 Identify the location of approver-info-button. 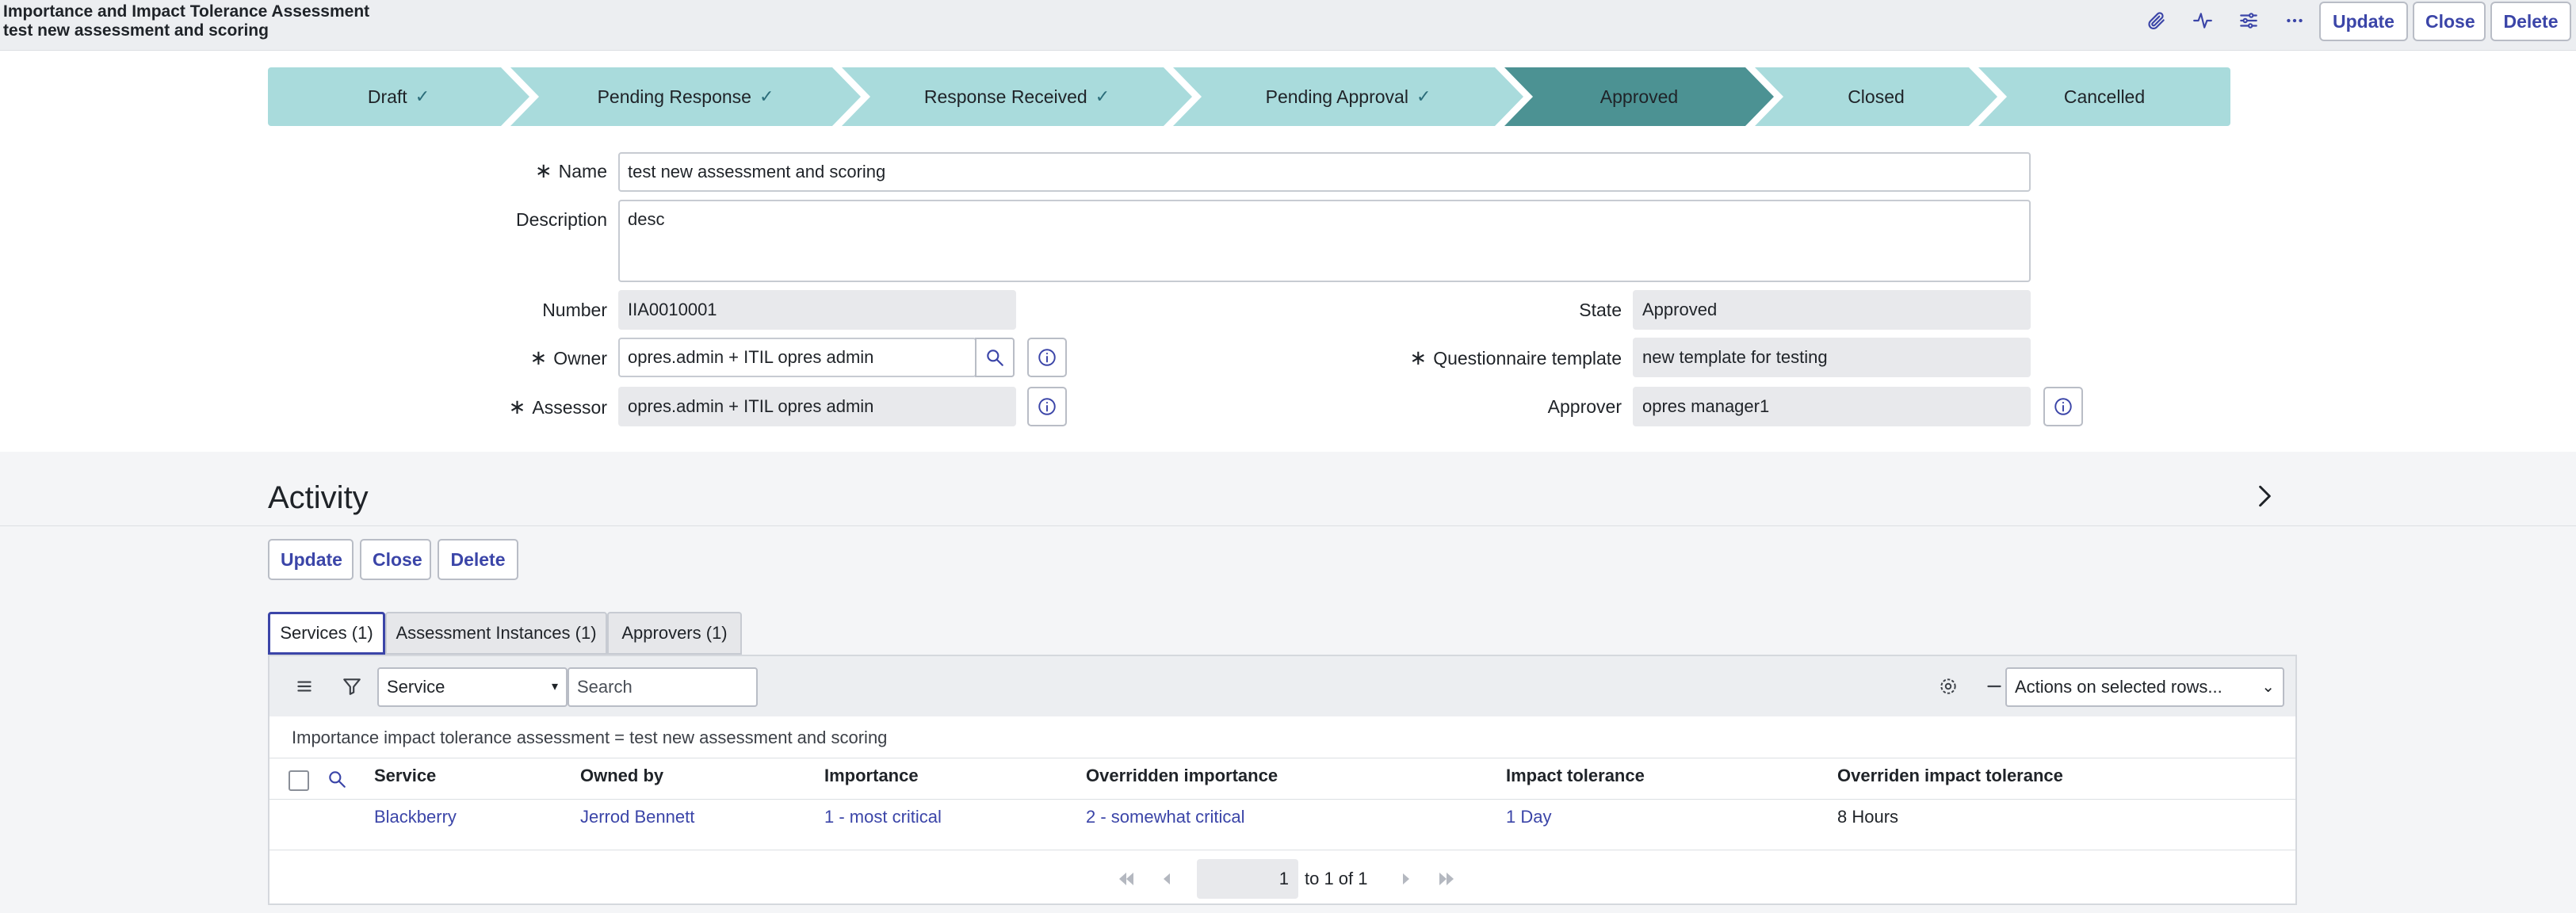
(2063, 406).